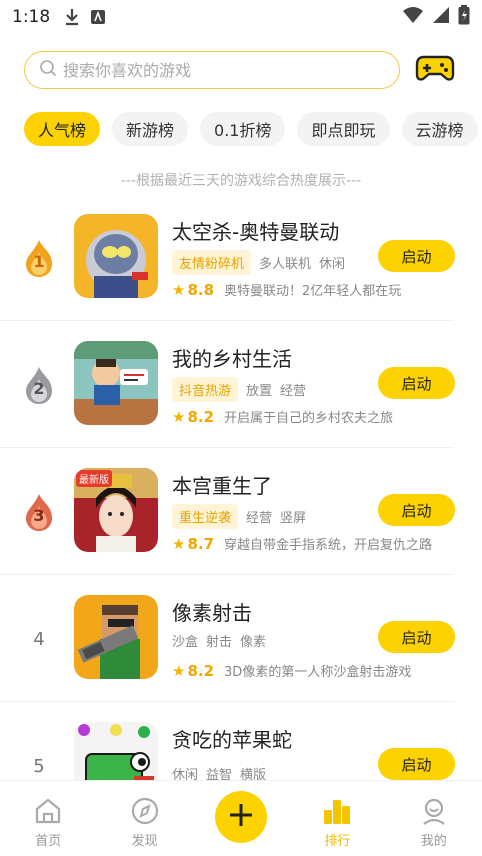 Image resolution: width=482 pixels, height=856 pixels. I want to click on genre-tag: 放置, so click(259, 391).